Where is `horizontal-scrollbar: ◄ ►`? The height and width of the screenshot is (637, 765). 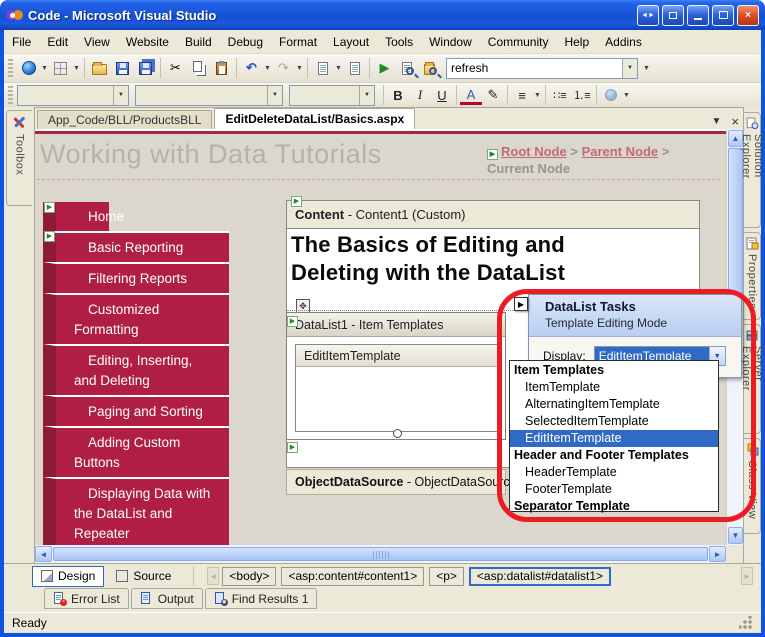 horizontal-scrollbar: ◄ ► is located at coordinates (380, 554).